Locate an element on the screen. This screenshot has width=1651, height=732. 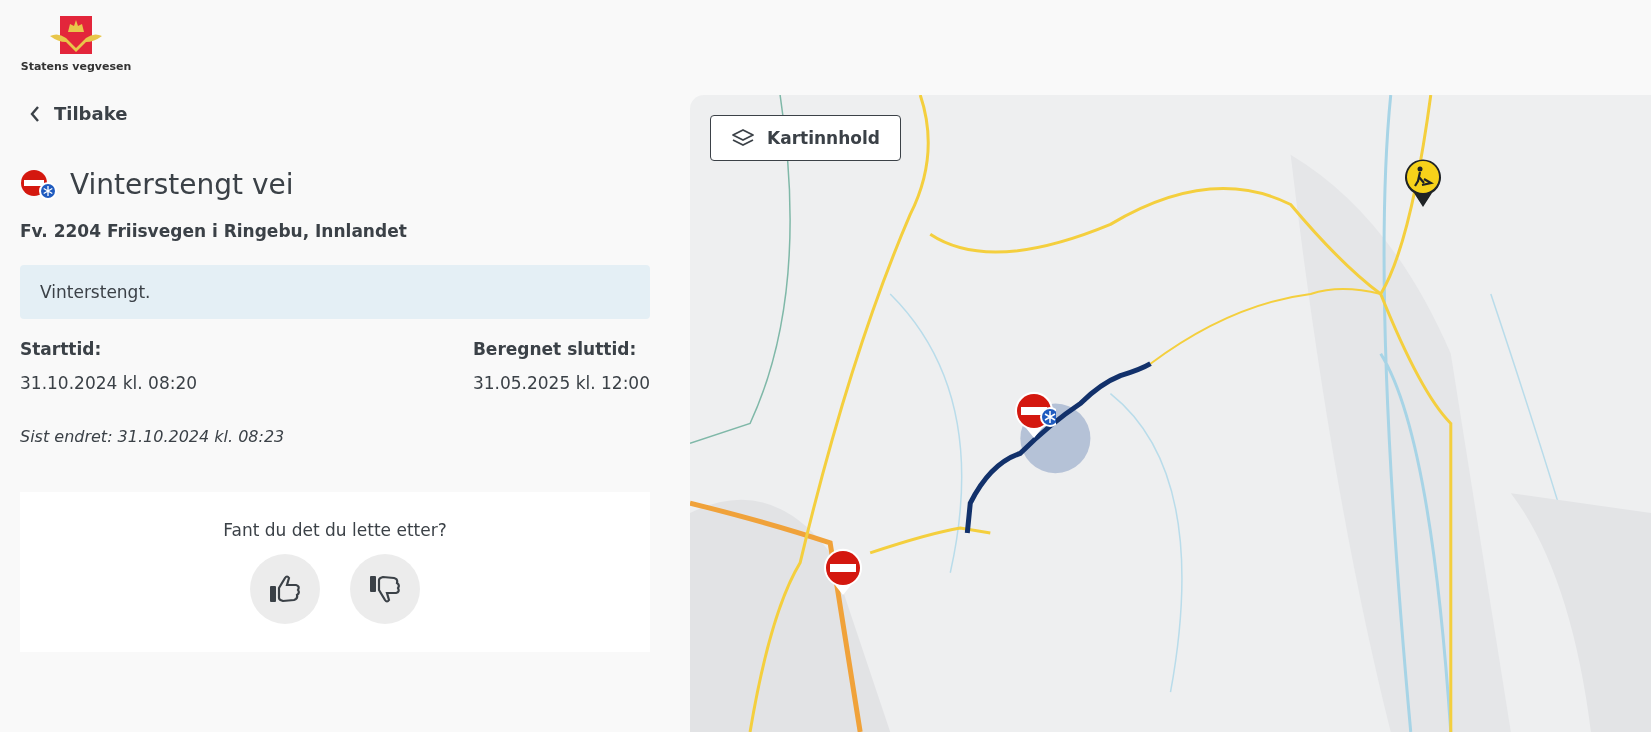
time-value: 31.10.2024 kl. 08:20 is located at coordinates (109, 383).